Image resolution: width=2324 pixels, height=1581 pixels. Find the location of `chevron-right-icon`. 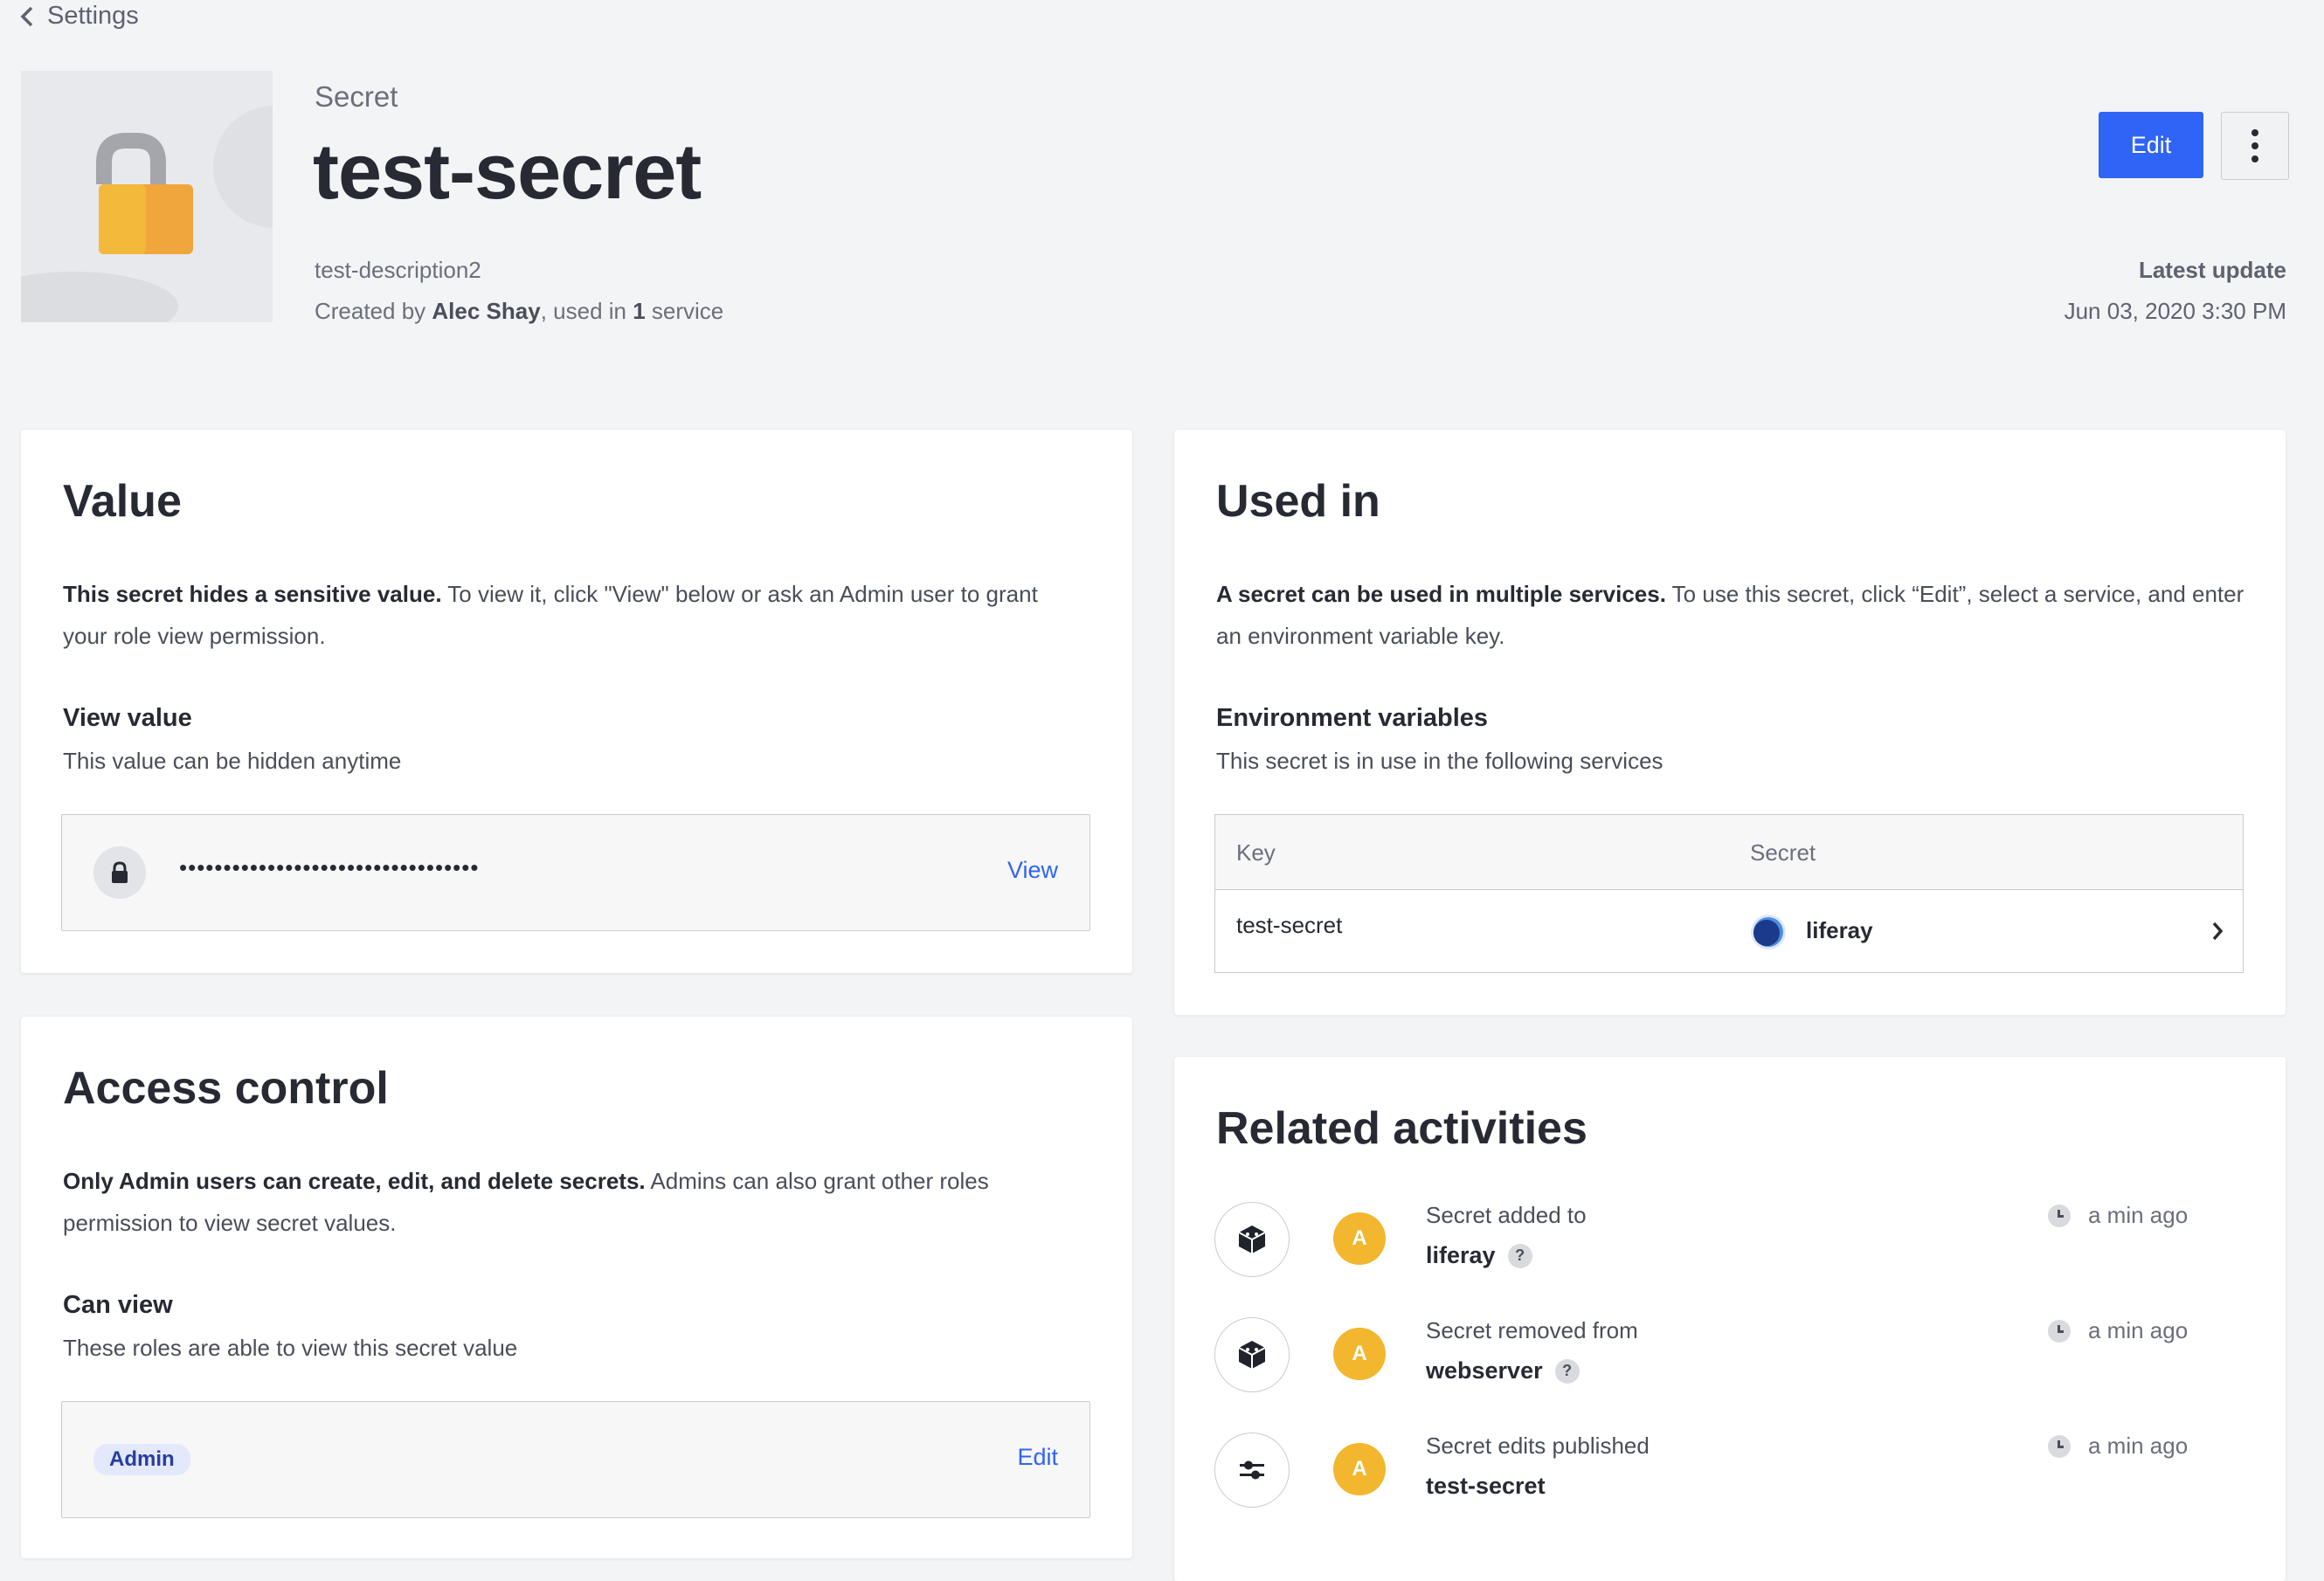

chevron-right-icon is located at coordinates (2218, 931).